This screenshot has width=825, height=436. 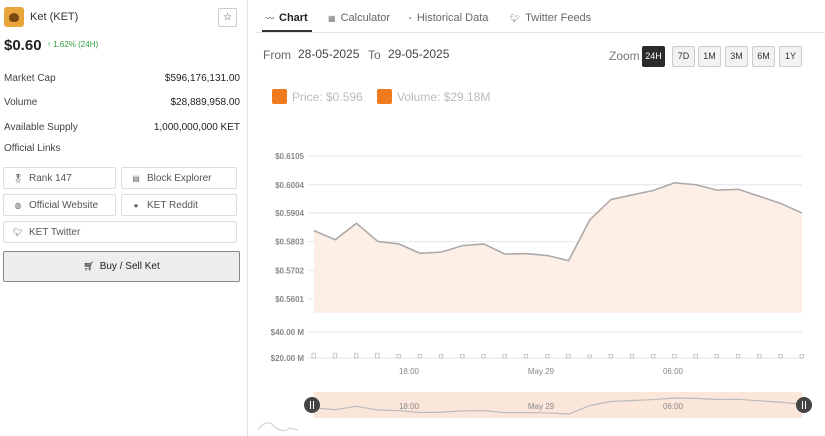 I want to click on coin-logo, so click(x=14, y=17).